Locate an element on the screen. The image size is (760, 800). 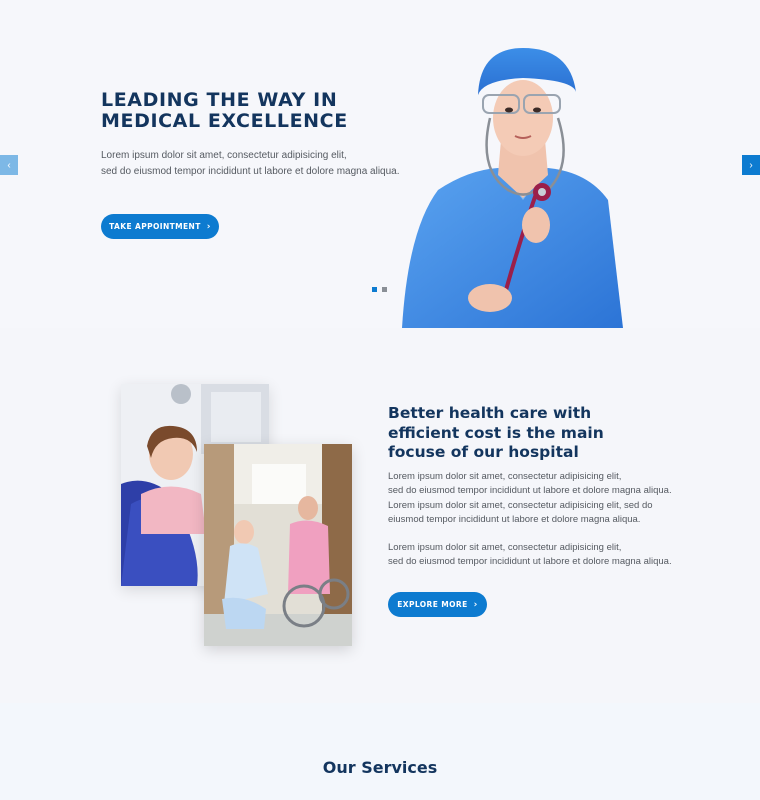
hero-title: LEADING THE WAY IN MEDICAL EXCELLENCE is located at coordinates (224, 110).